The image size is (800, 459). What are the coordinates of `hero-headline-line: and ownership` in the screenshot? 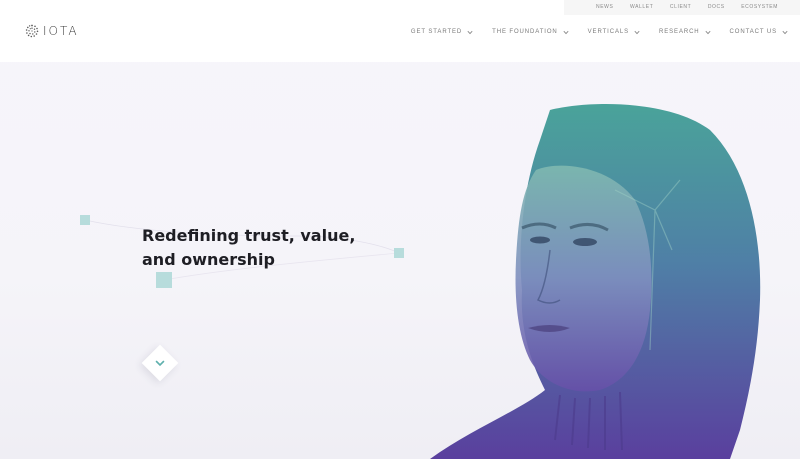 It's located at (208, 259).